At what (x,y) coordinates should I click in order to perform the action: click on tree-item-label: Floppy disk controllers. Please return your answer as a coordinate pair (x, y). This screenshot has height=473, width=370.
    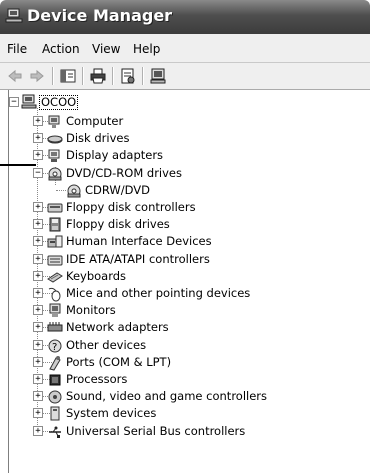
    Looking at the image, I should click on (131, 207).